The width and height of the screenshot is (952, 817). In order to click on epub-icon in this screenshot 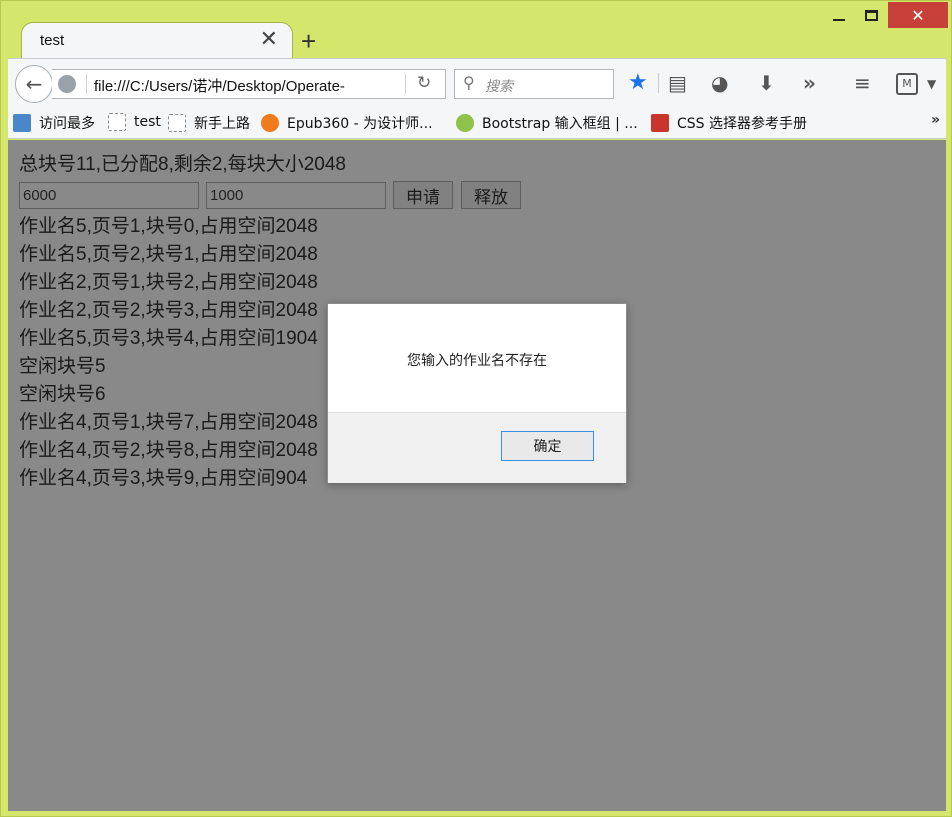, I will do `click(270, 123)`.